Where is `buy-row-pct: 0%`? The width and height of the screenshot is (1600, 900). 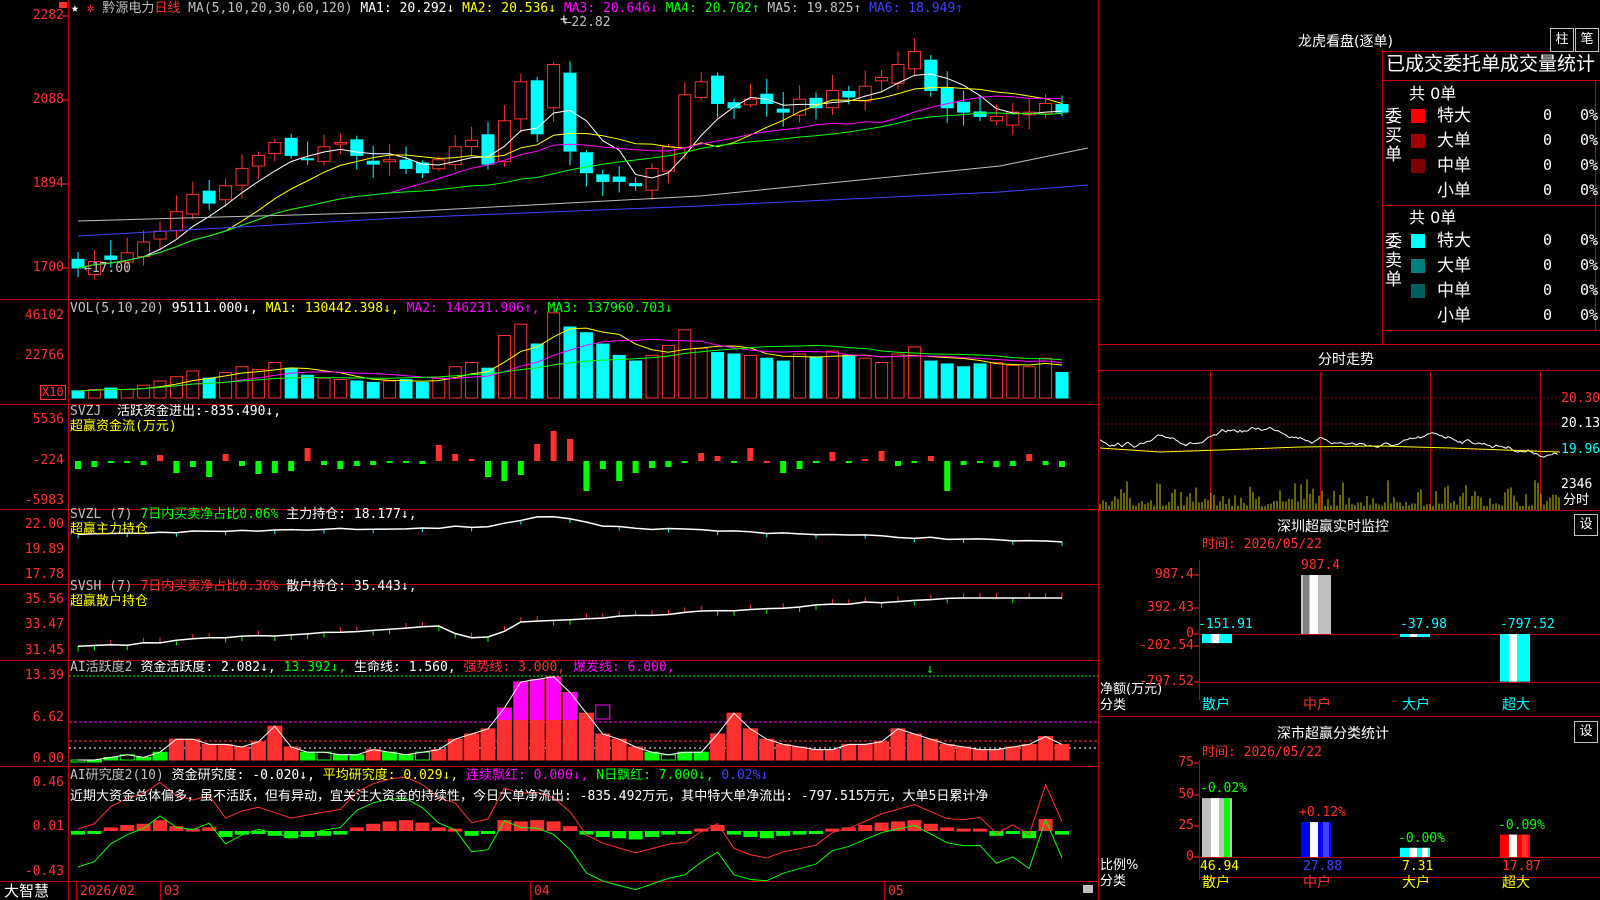
buy-row-pct: 0% is located at coordinates (1589, 190).